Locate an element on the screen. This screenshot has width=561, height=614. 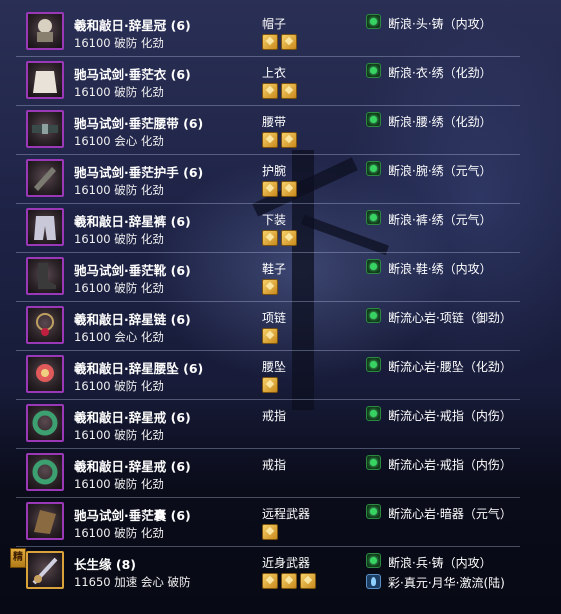
item-slot: 远程武器 is located at coordinates (286, 514).